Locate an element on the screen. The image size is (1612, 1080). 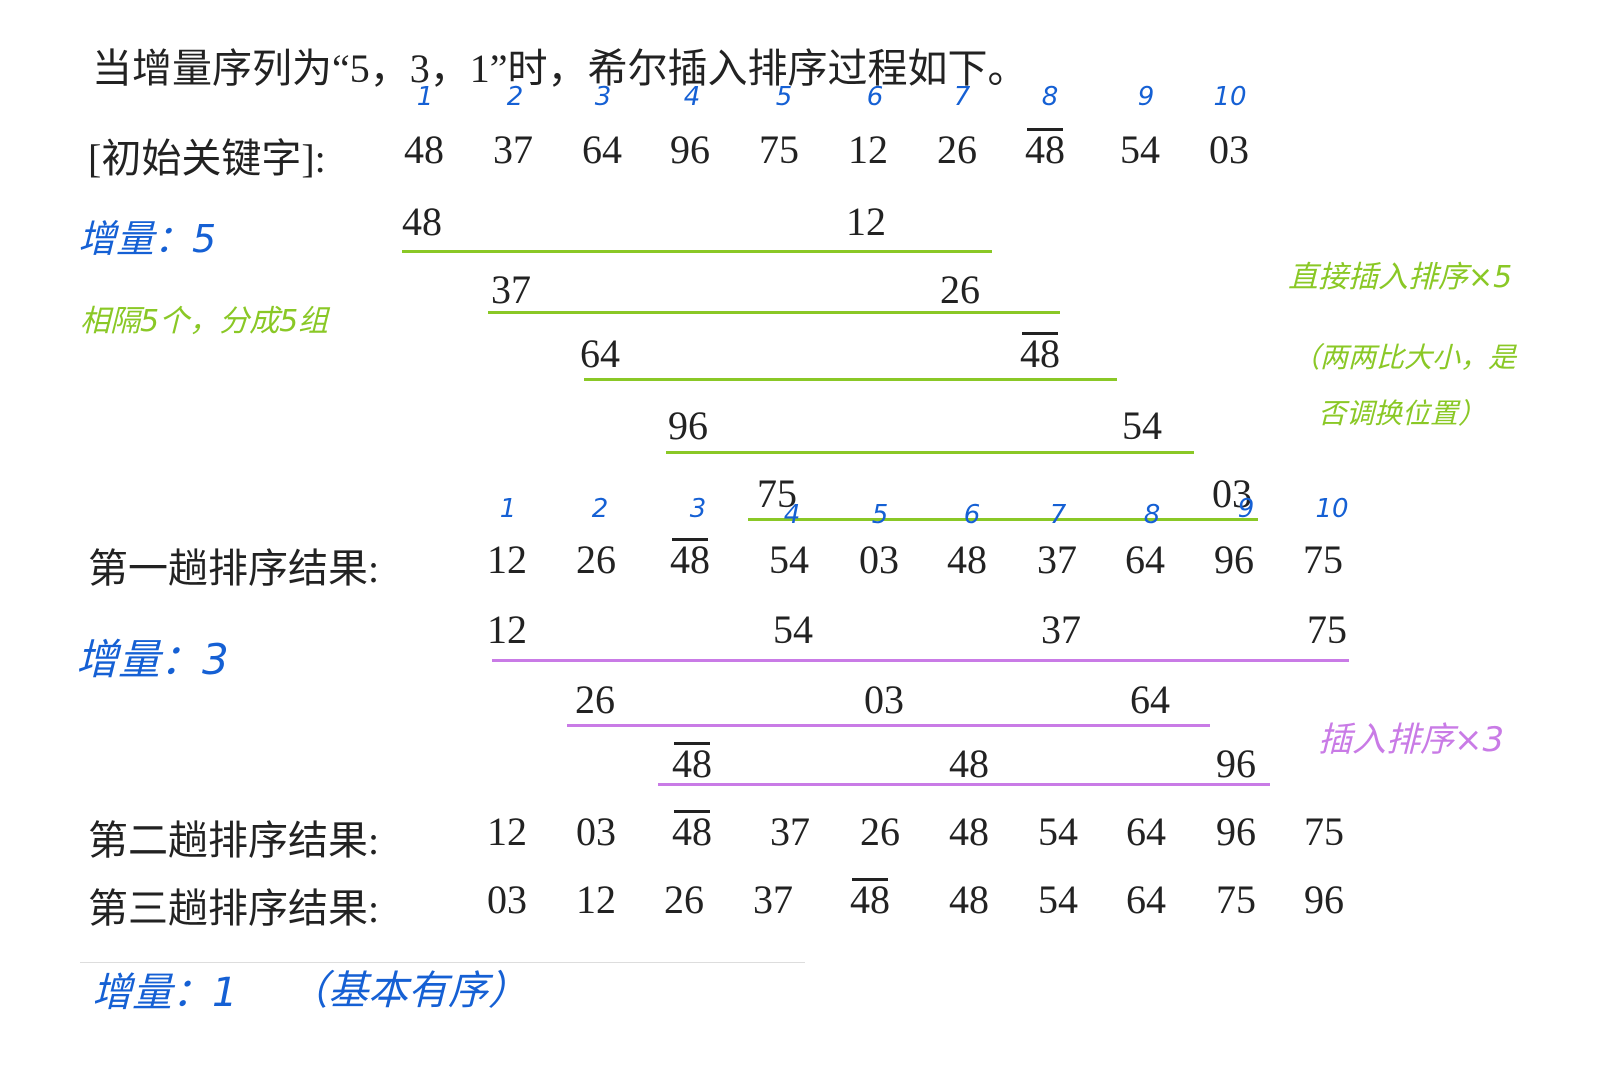
increment-1-note: 增量：1 is located at coordinates (165, 993).